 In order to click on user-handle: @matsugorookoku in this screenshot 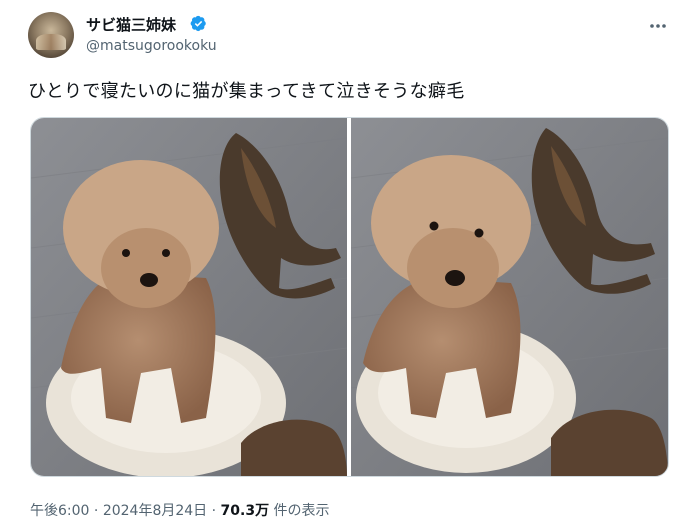, I will do `click(151, 46)`.